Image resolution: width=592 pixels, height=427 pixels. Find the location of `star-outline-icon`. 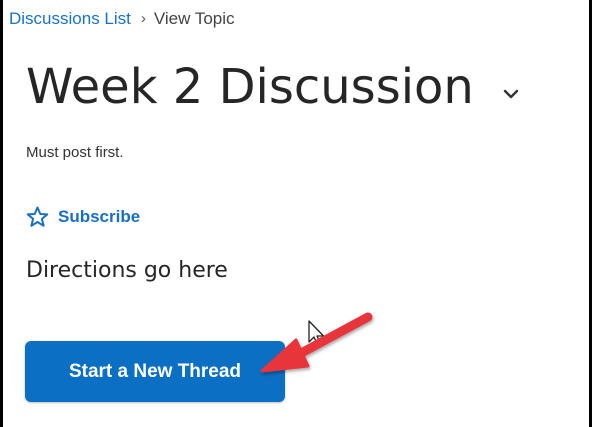

star-outline-icon is located at coordinates (37, 216).